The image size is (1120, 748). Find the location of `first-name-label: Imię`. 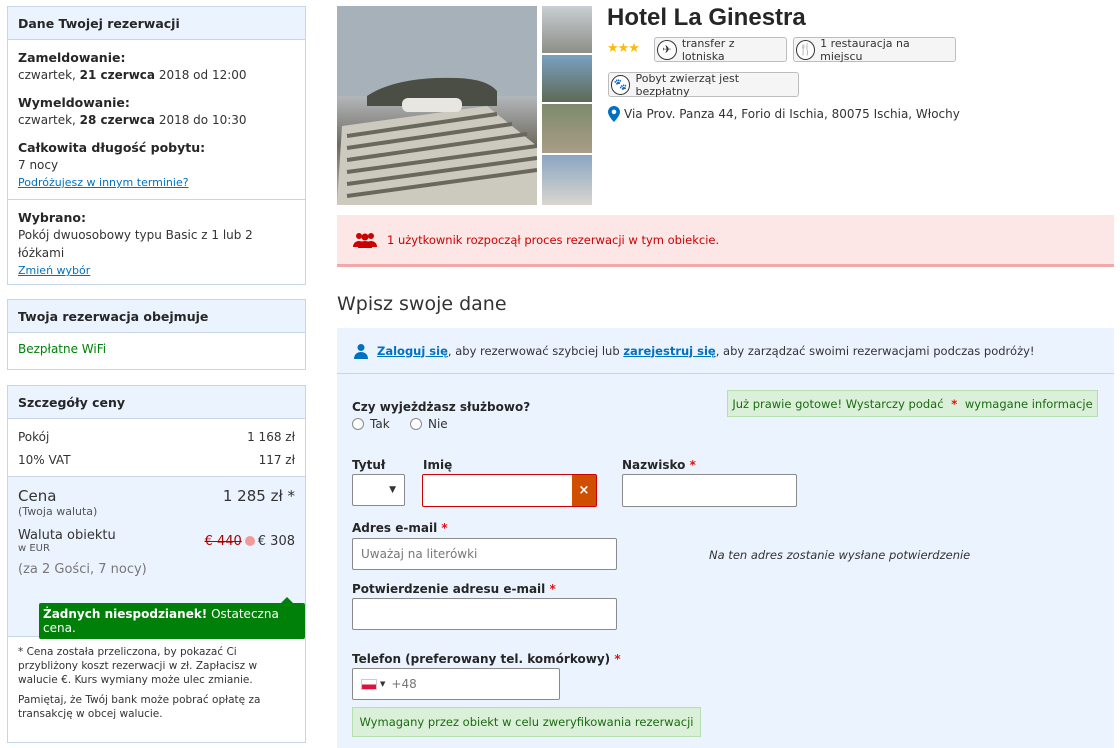

first-name-label: Imię is located at coordinates (438, 465).